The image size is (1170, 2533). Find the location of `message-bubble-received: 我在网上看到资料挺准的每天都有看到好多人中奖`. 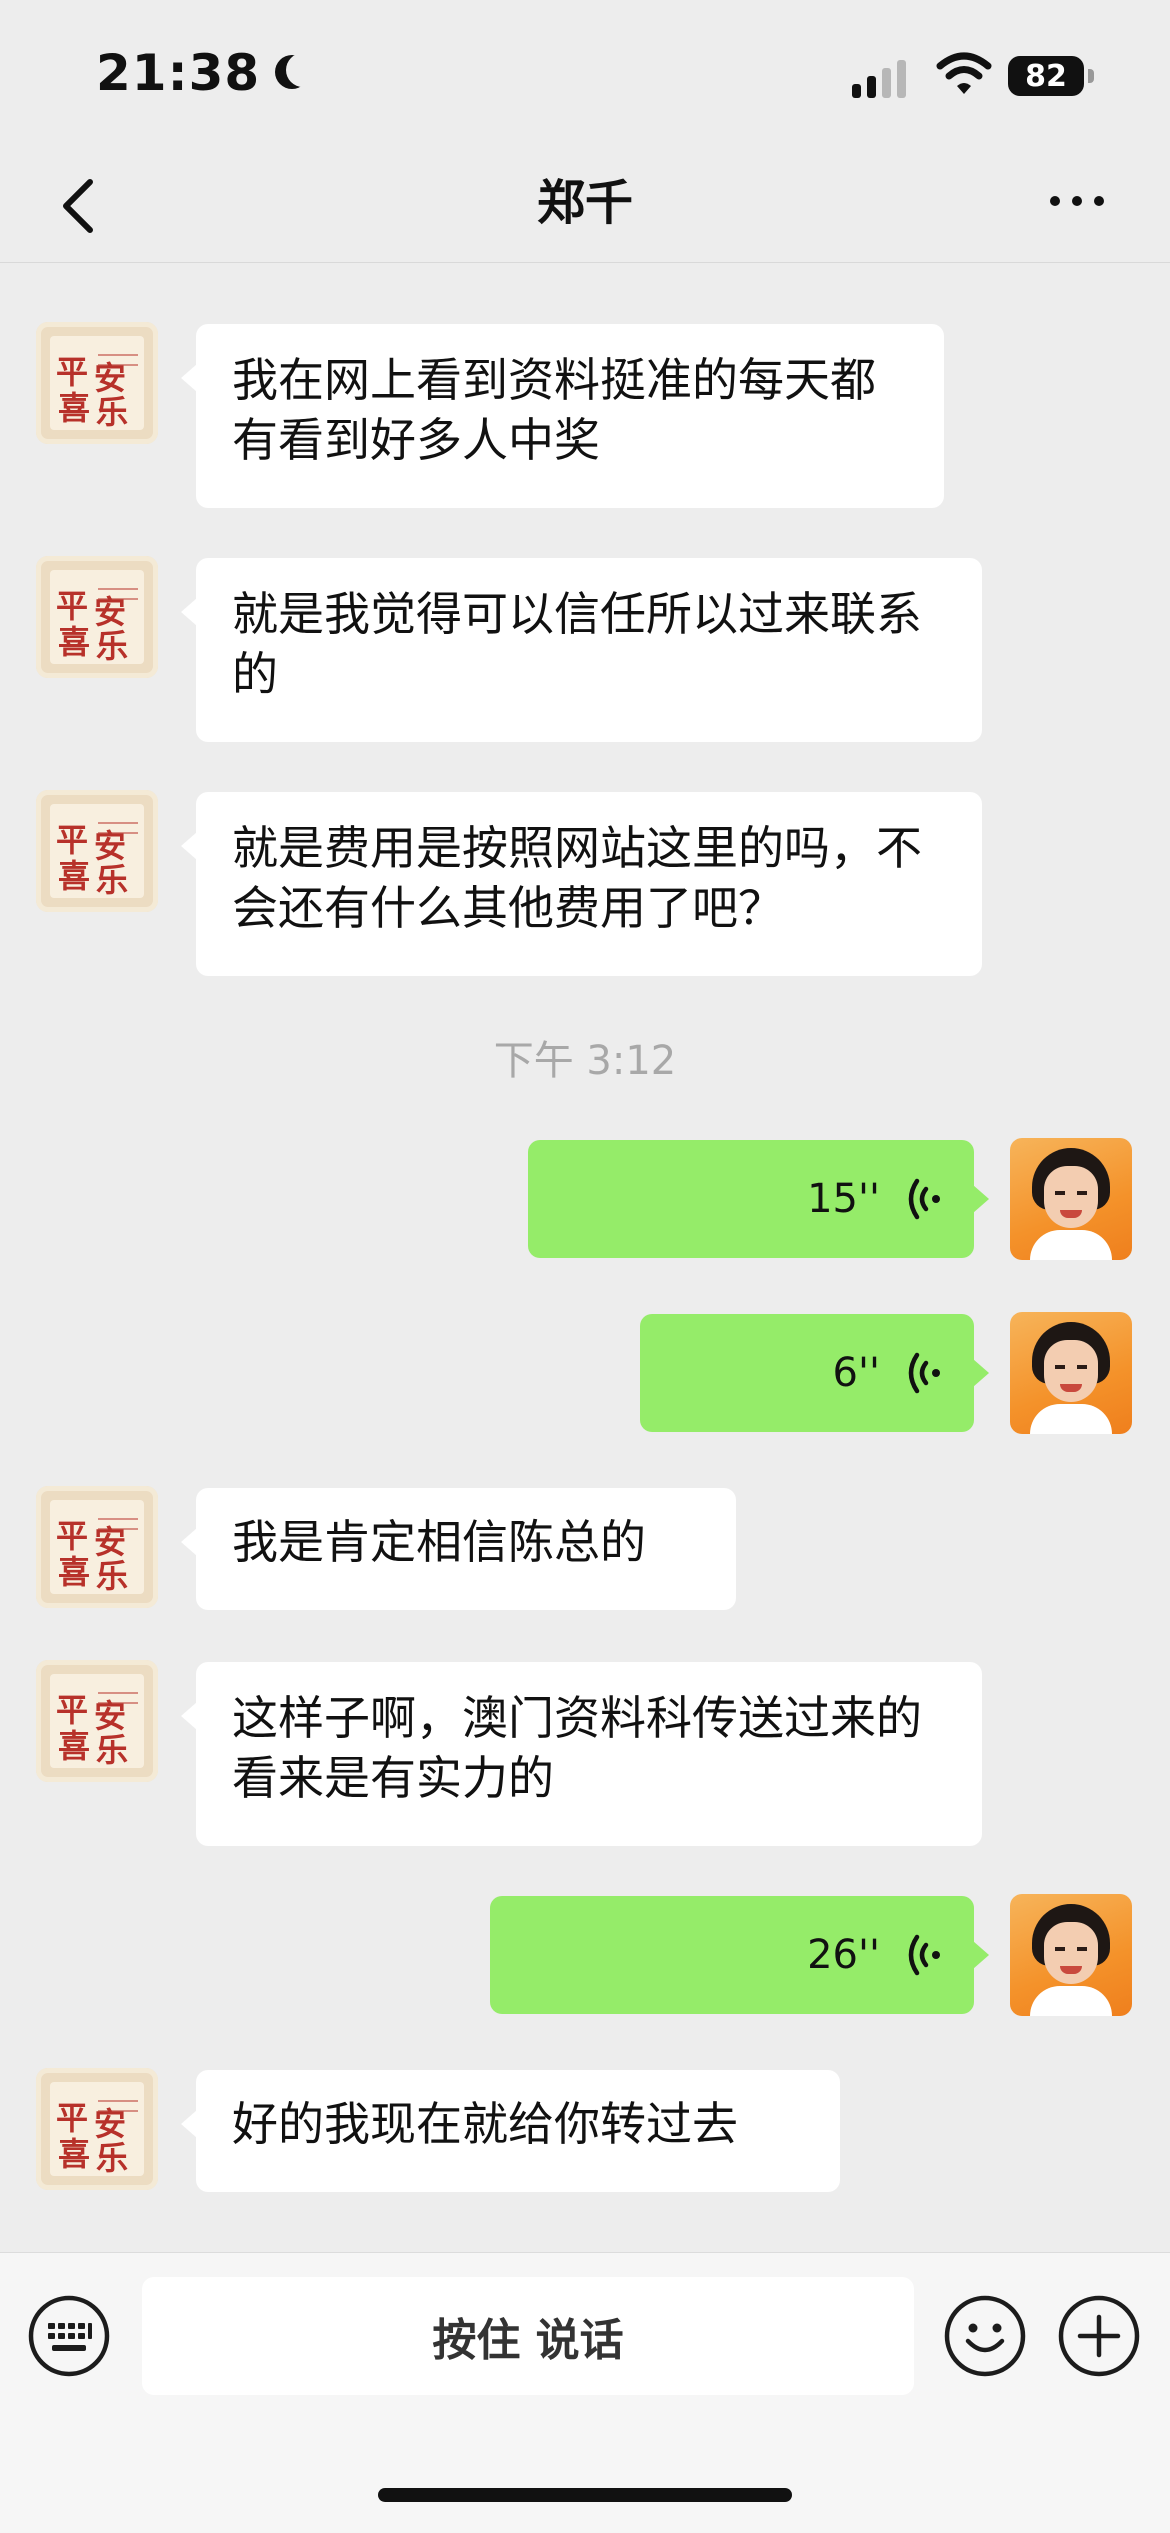

message-bubble-received: 我在网上看到资料挺准的每天都有看到好多人中奖 is located at coordinates (562, 416).